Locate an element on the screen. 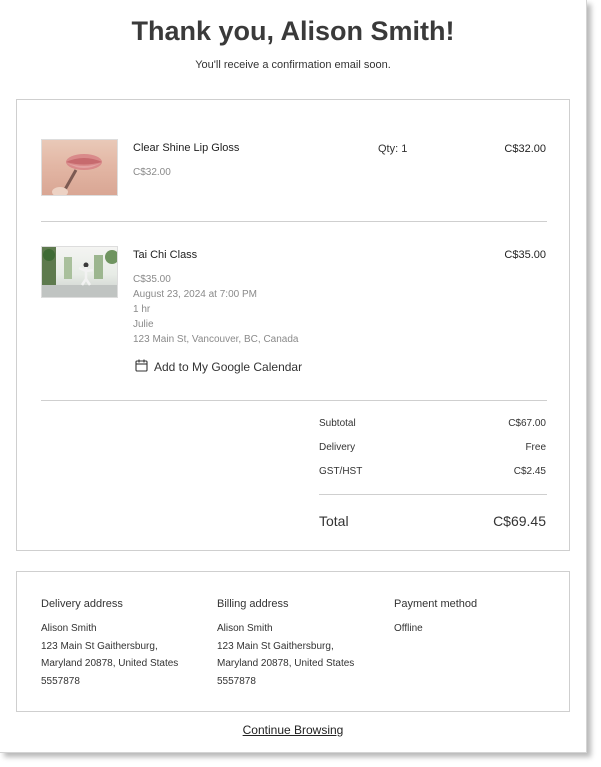 The width and height of the screenshot is (601, 767). booking-location: 123 Main St, Vancouver, BC, Canada is located at coordinates (216, 339).